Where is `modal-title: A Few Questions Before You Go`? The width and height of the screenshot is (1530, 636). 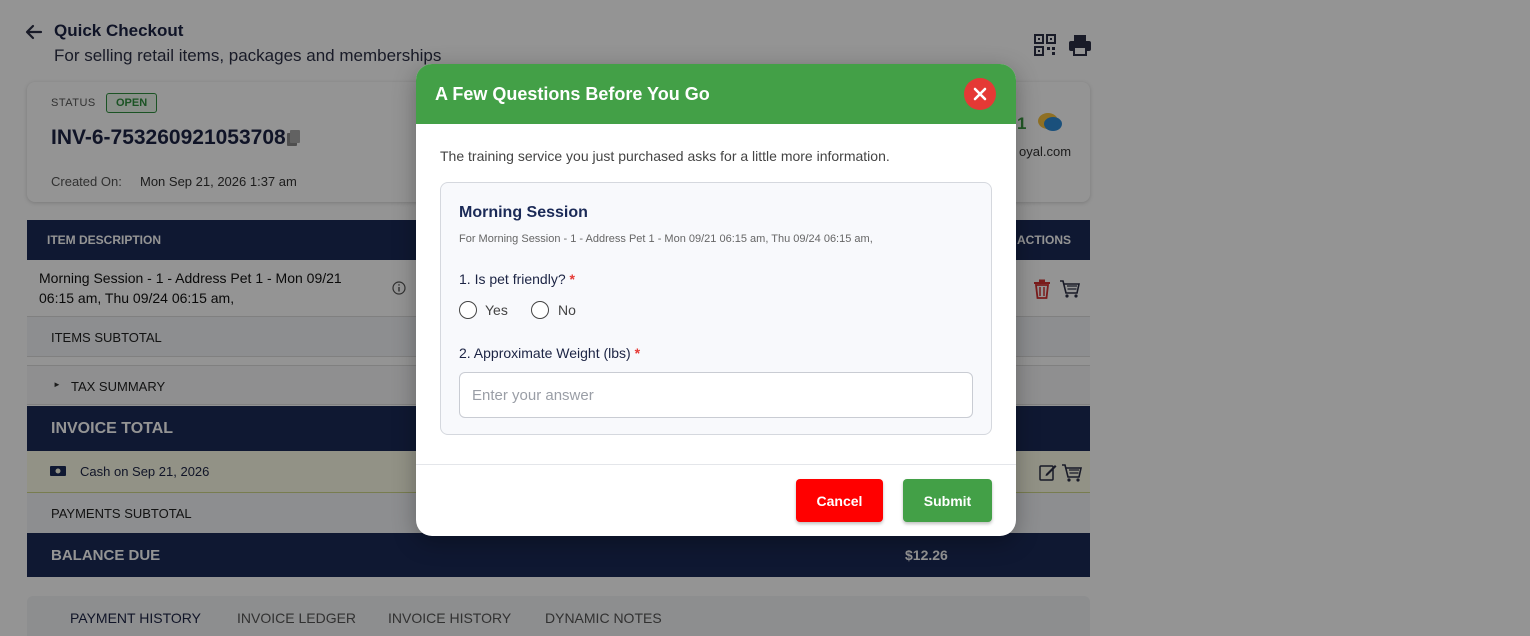
modal-title: A Few Questions Before You Go is located at coordinates (572, 94).